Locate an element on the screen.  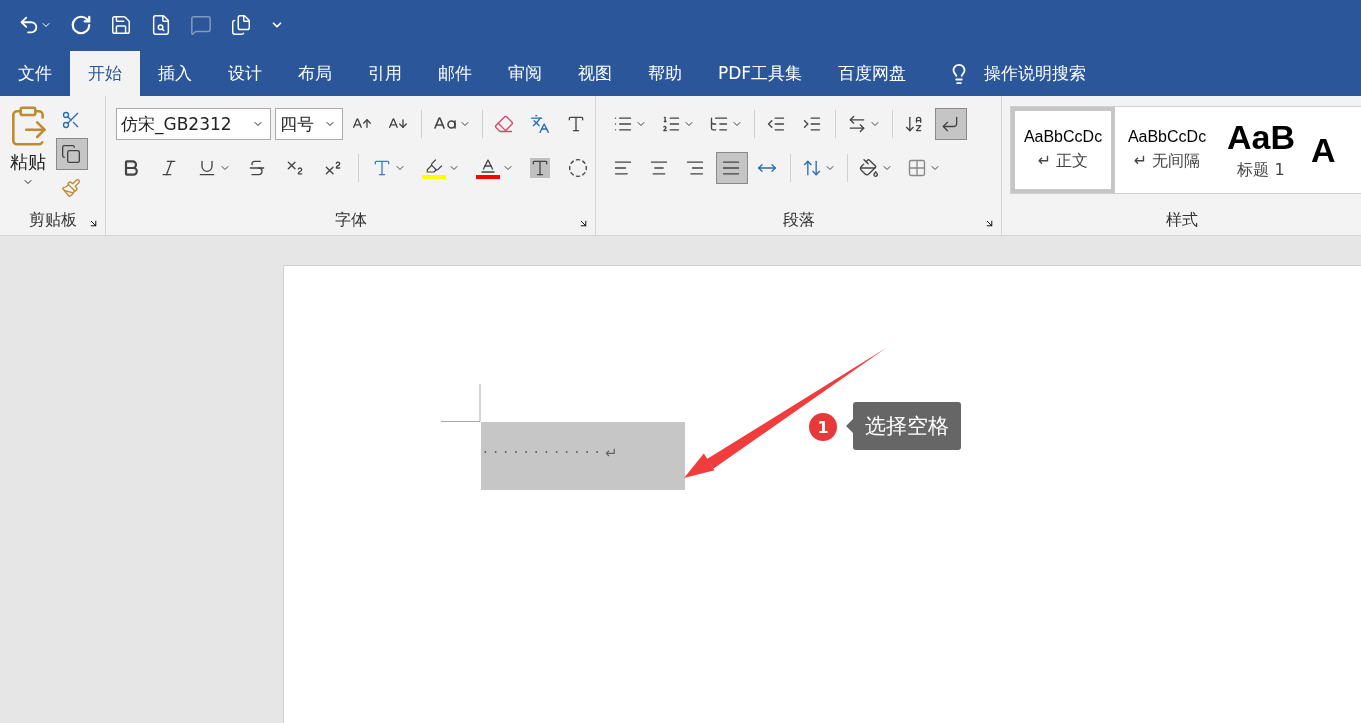
return-arrow-icon is located at coordinates (950, 124).